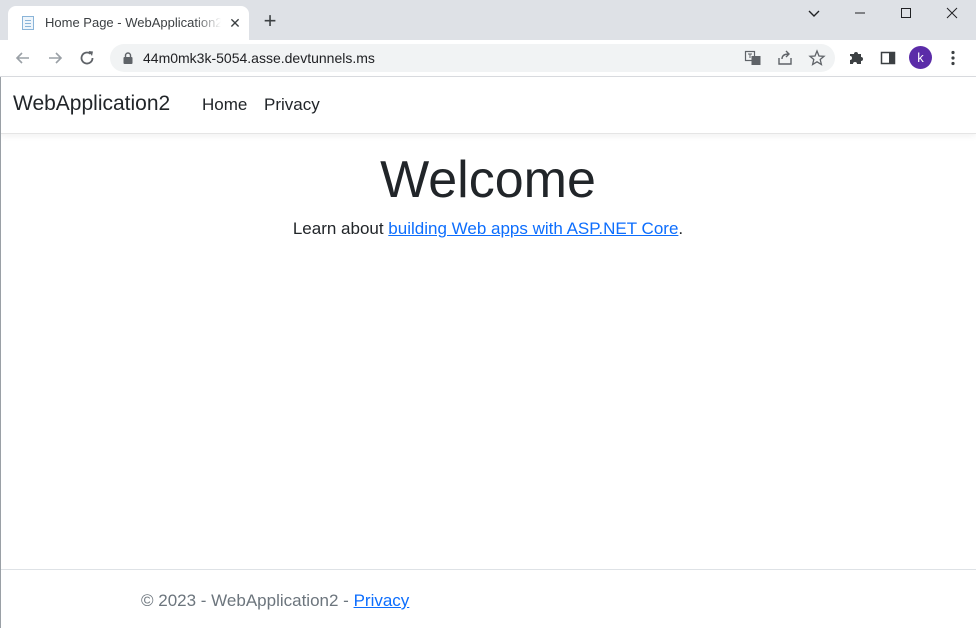 This screenshot has width=976, height=629. I want to click on minimize-icon, so click(860, 13).